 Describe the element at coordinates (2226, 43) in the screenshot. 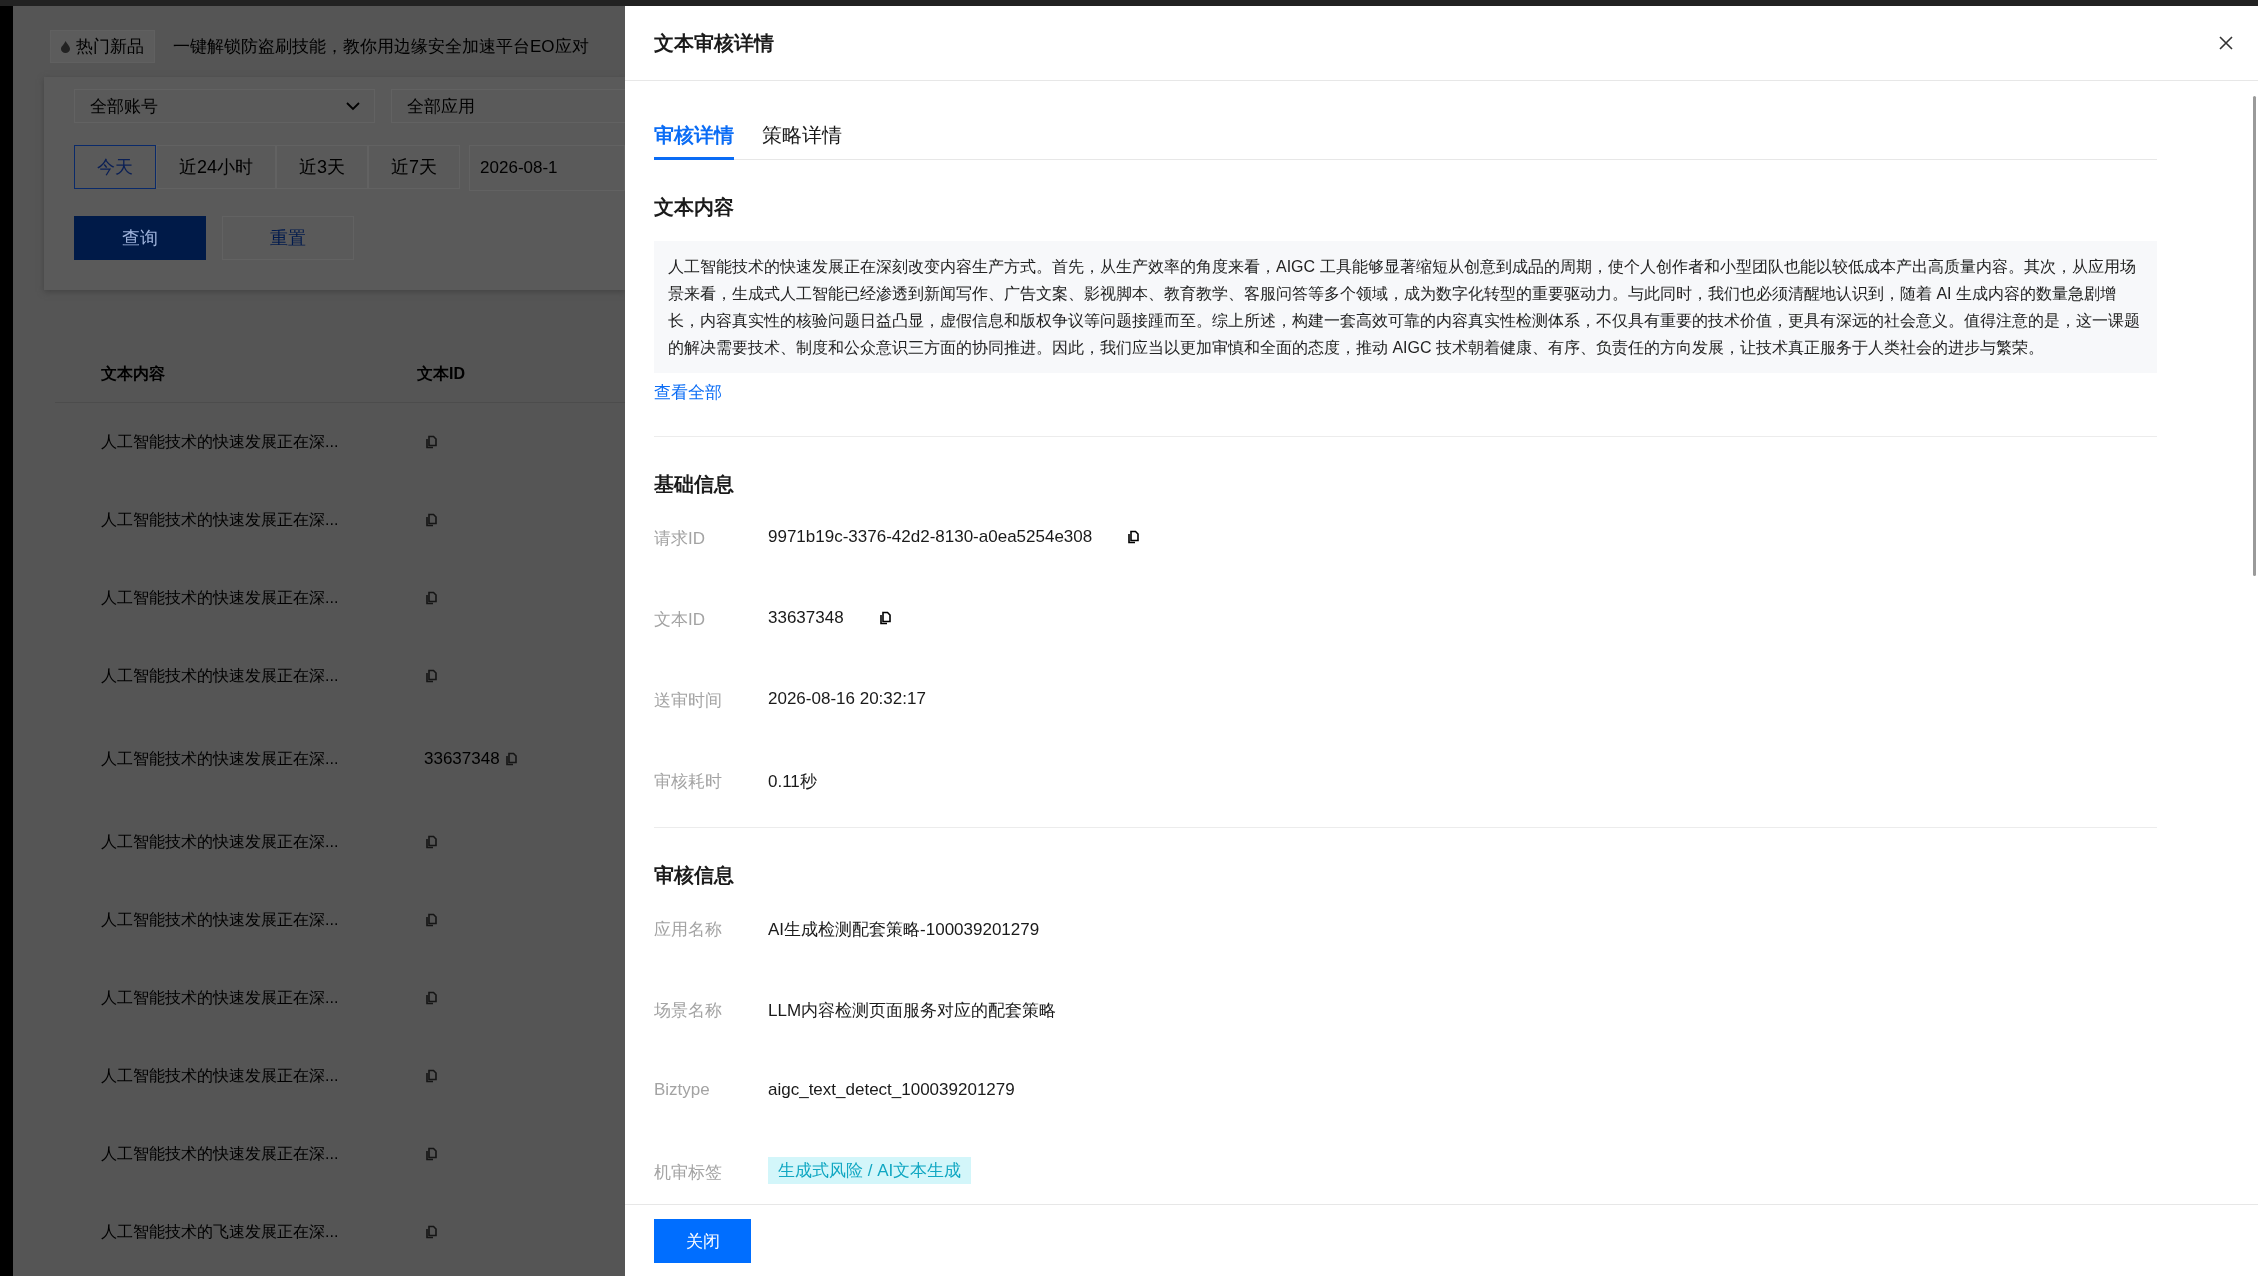

I see `close-icon` at that location.